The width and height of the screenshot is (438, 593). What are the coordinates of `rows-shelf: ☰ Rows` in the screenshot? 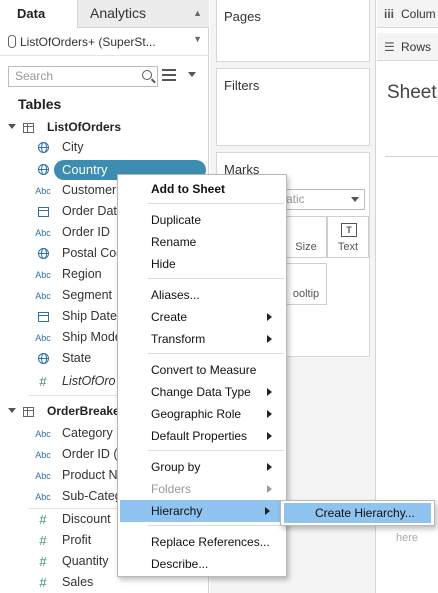 It's located at (407, 47).